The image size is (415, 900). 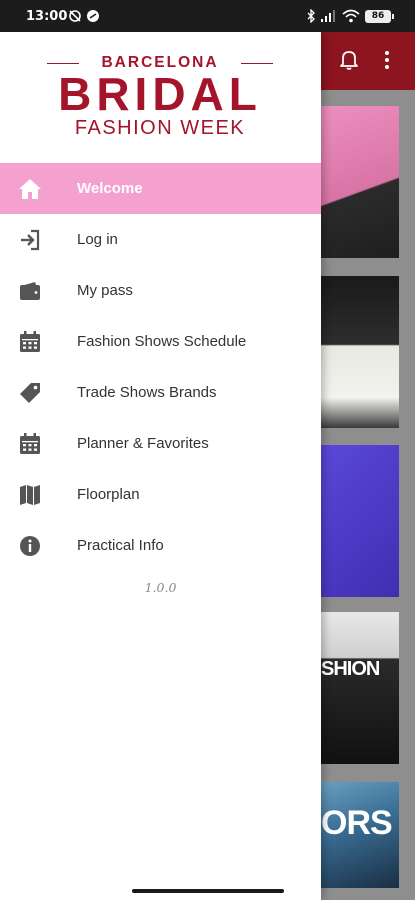 What do you see at coordinates (351, 16) in the screenshot?
I see `wifi-icon` at bounding box center [351, 16].